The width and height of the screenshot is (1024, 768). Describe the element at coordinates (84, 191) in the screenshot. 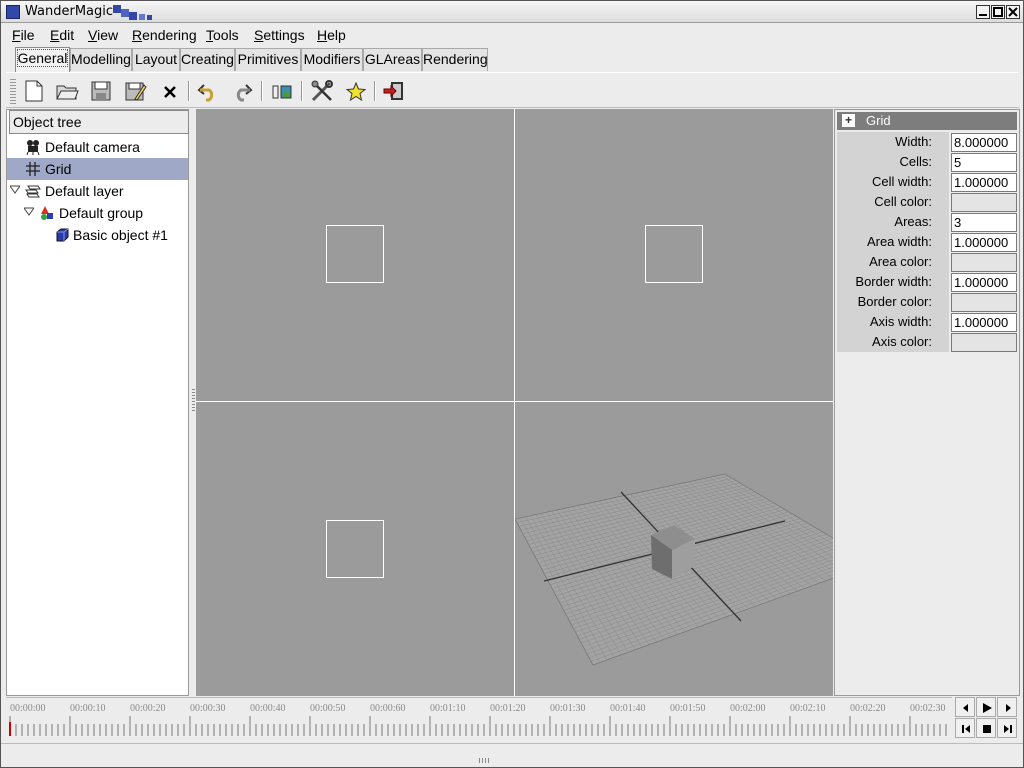

I see `tree-node-label: Default layer` at that location.